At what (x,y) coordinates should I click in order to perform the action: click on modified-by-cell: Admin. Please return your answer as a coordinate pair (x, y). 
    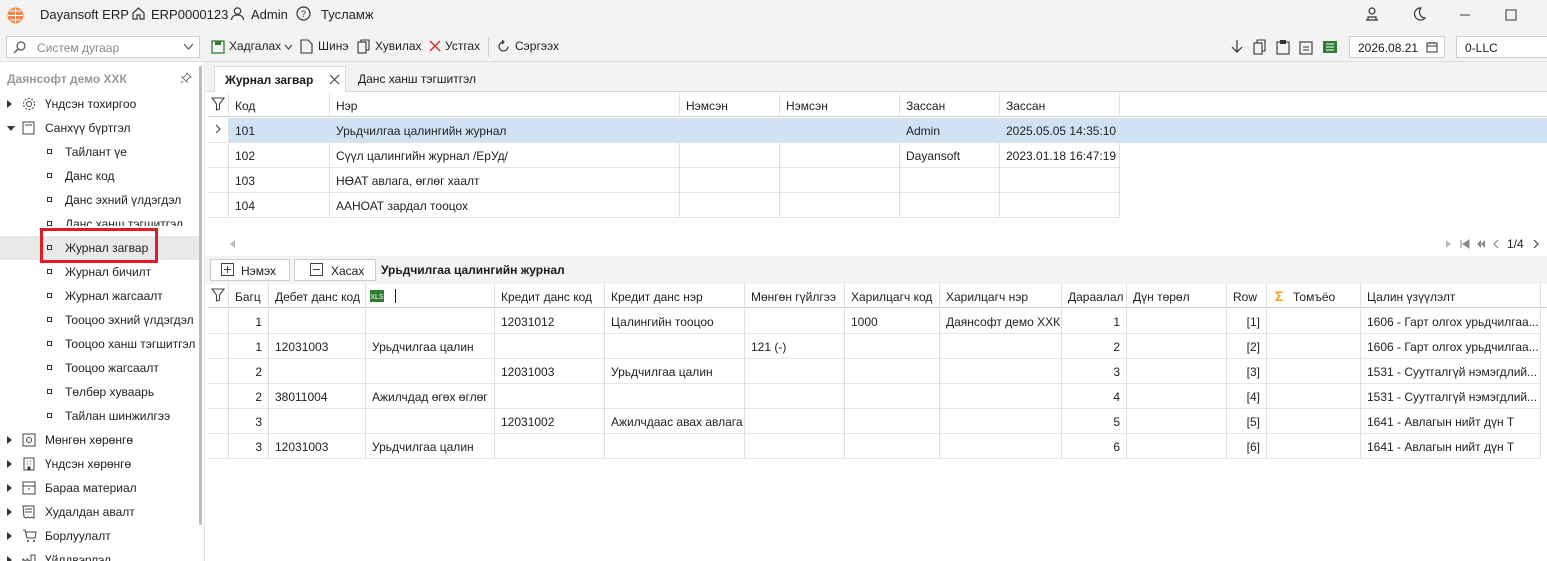
    Looking at the image, I should click on (950, 130).